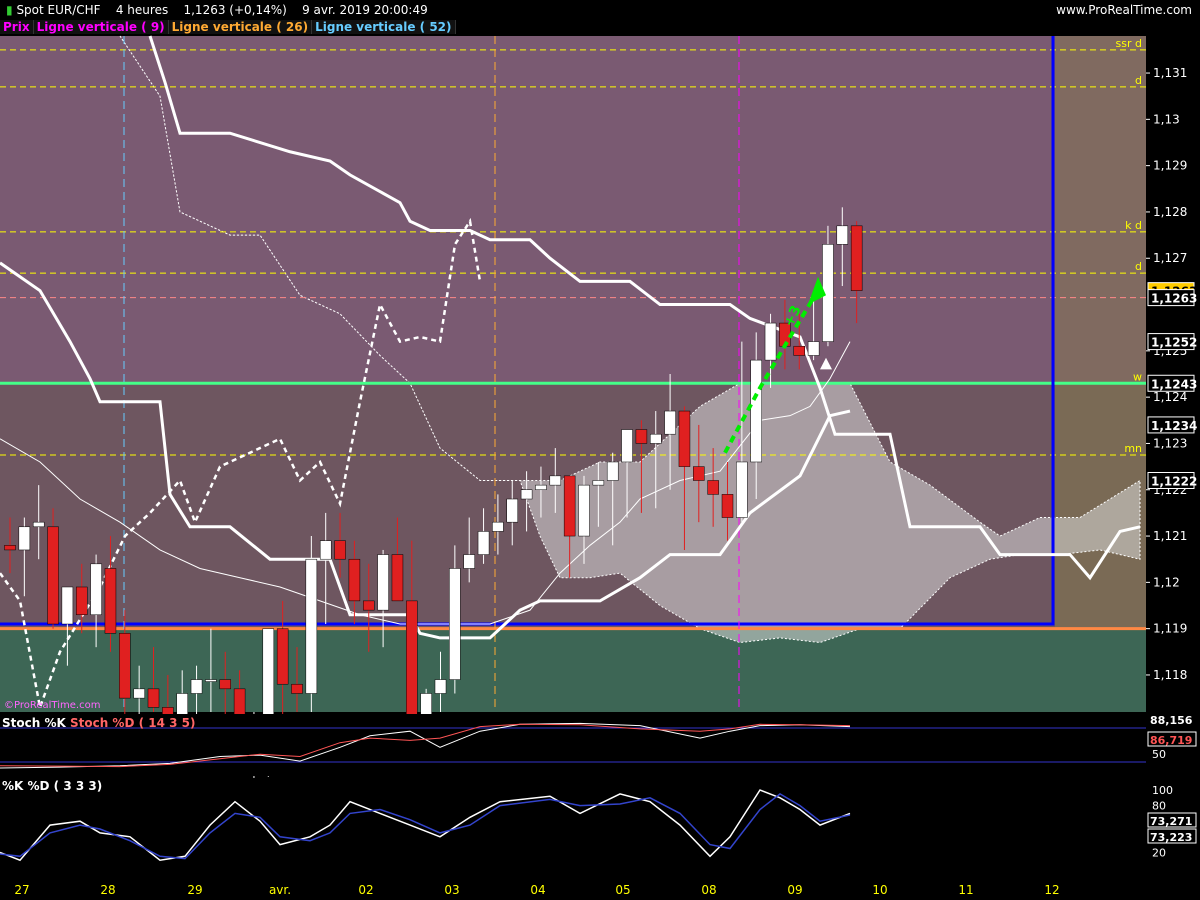 This screenshot has height=900, width=1200. Describe the element at coordinates (1100, 210) in the screenshot. I see `zone-future-upper` at that location.